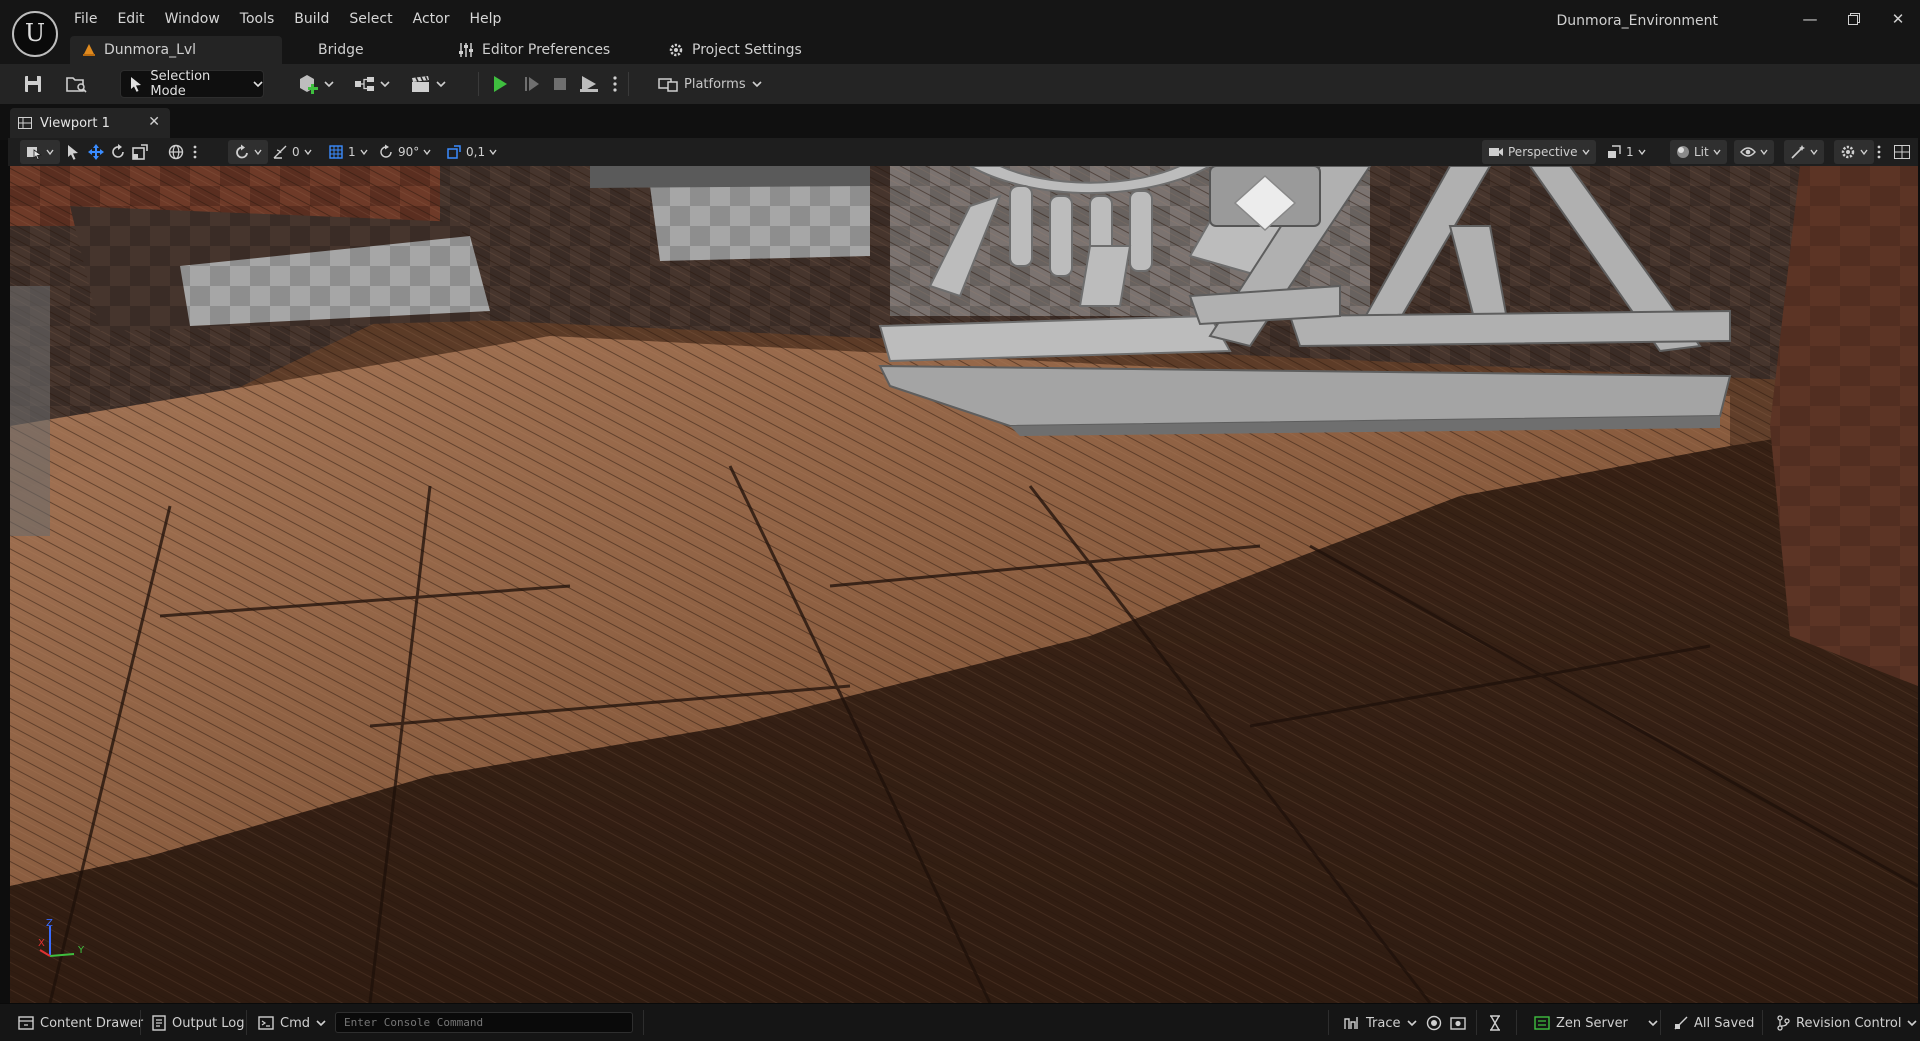  Describe the element at coordinates (41, 943) in the screenshot. I see `axis-x-label: X` at that location.